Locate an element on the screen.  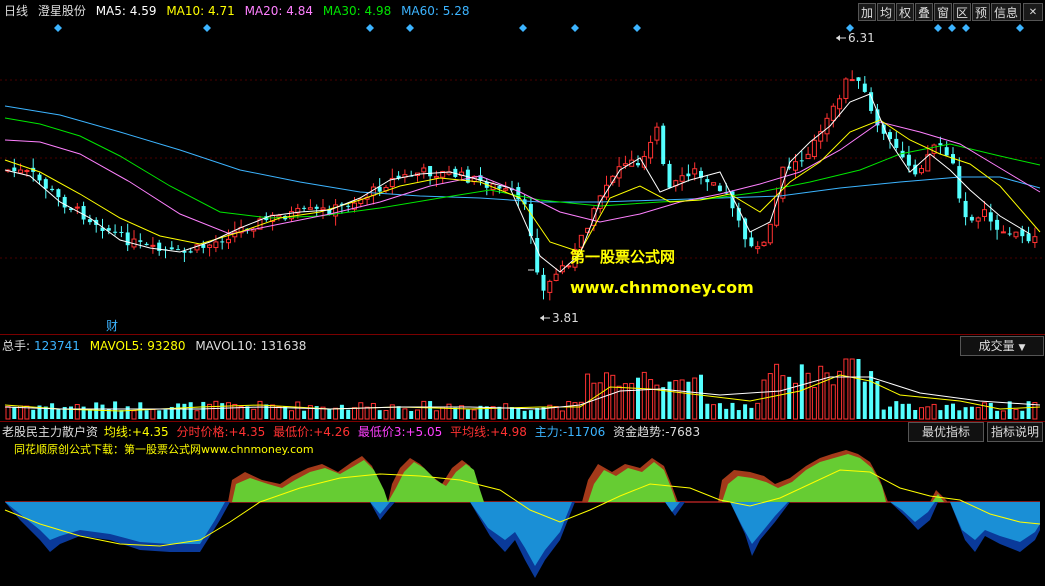
chevron-down-icon: ▼ is located at coordinates (1022, 348).